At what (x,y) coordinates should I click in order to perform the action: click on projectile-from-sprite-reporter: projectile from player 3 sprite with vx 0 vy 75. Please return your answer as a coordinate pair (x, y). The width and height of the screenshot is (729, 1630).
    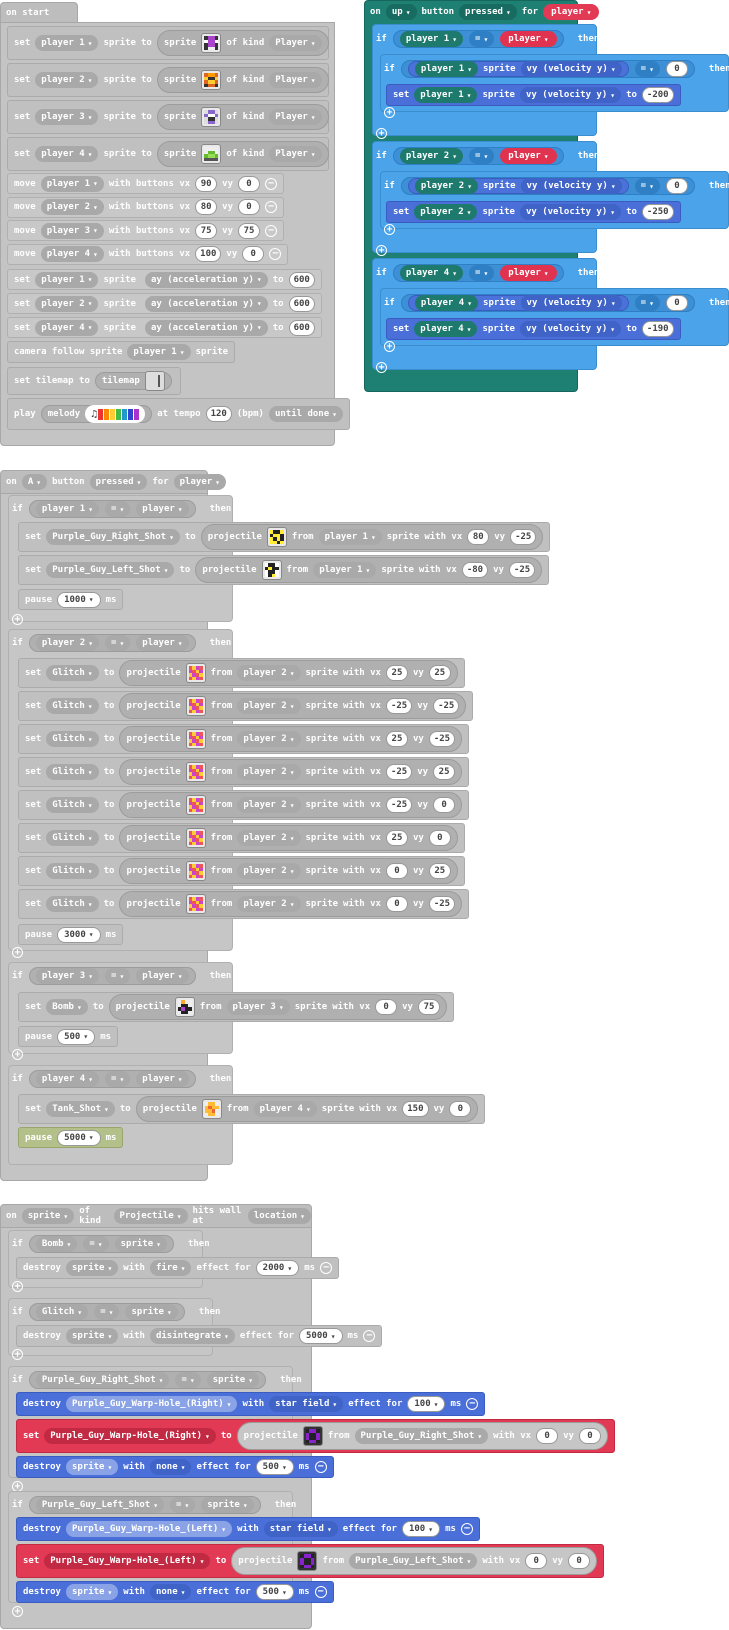
    Looking at the image, I should click on (277, 1007).